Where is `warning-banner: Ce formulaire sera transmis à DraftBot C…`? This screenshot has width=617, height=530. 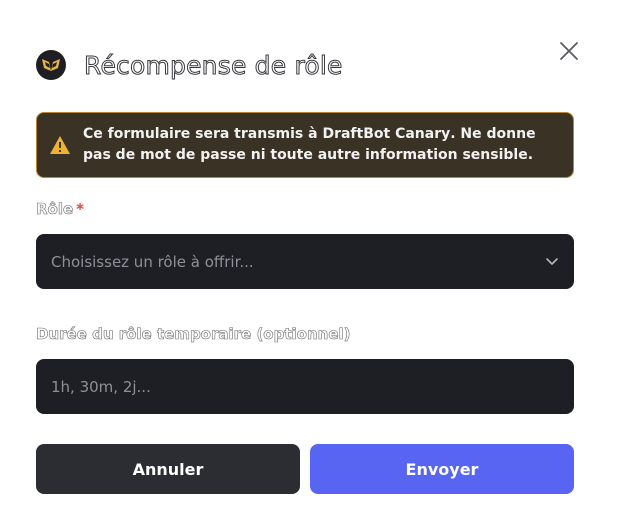 warning-banner: Ce formulaire sera transmis à DraftBot C… is located at coordinates (305, 145).